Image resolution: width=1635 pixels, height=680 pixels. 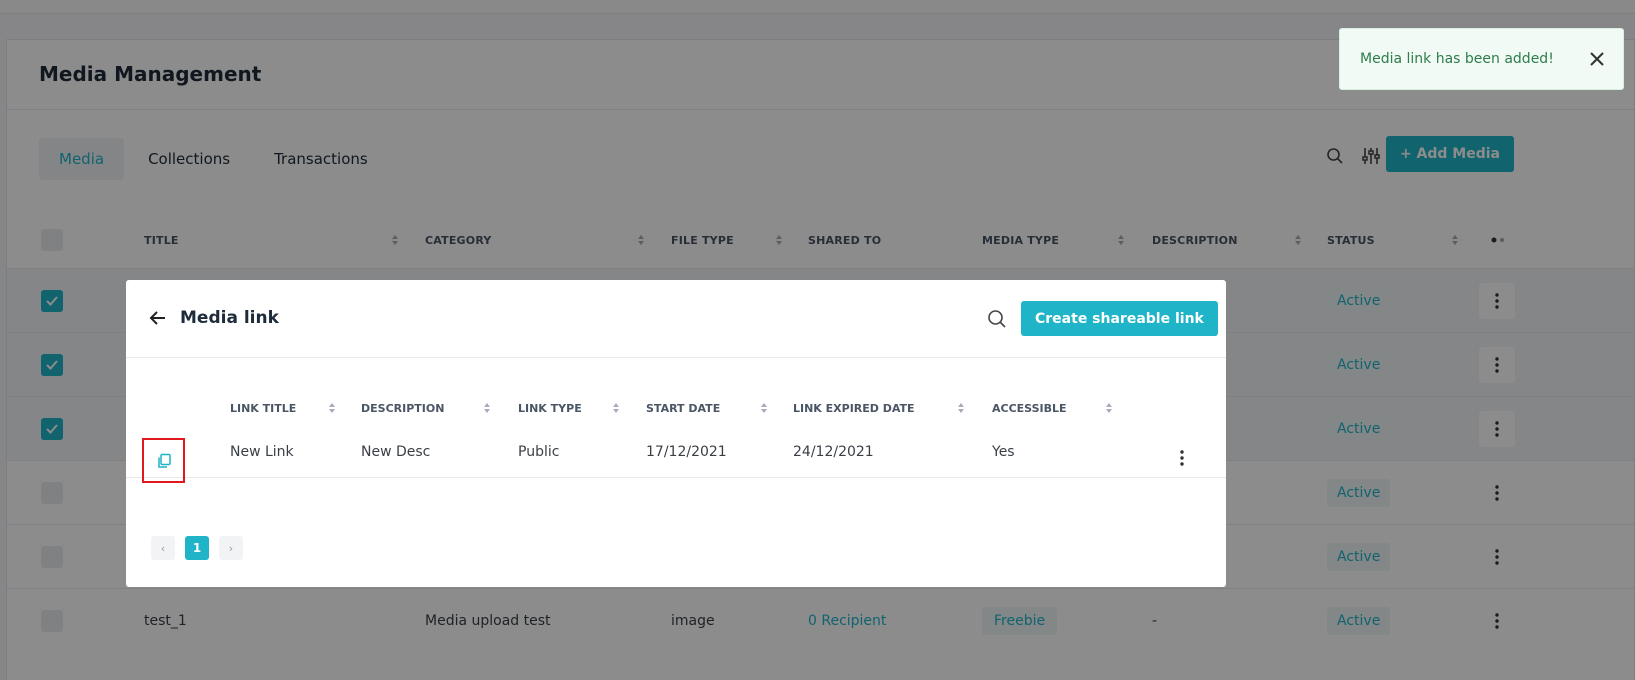 I want to click on cell-start-date: 17/12/2021, so click(x=686, y=452).